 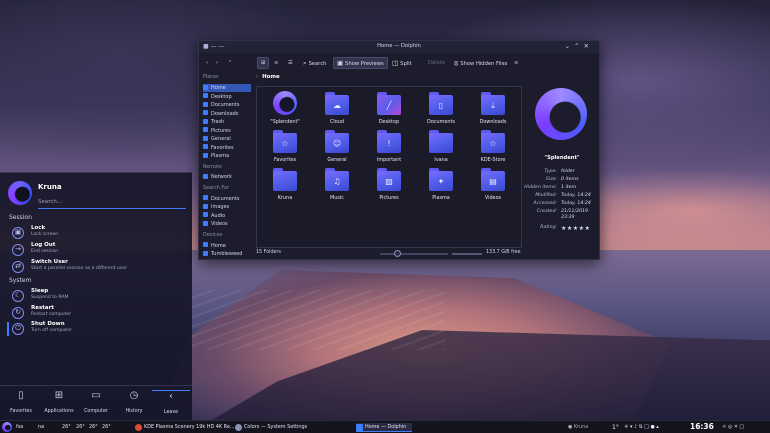 What do you see at coordinates (171, 412) in the screenshot?
I see `tab-label: Leave` at bounding box center [171, 412].